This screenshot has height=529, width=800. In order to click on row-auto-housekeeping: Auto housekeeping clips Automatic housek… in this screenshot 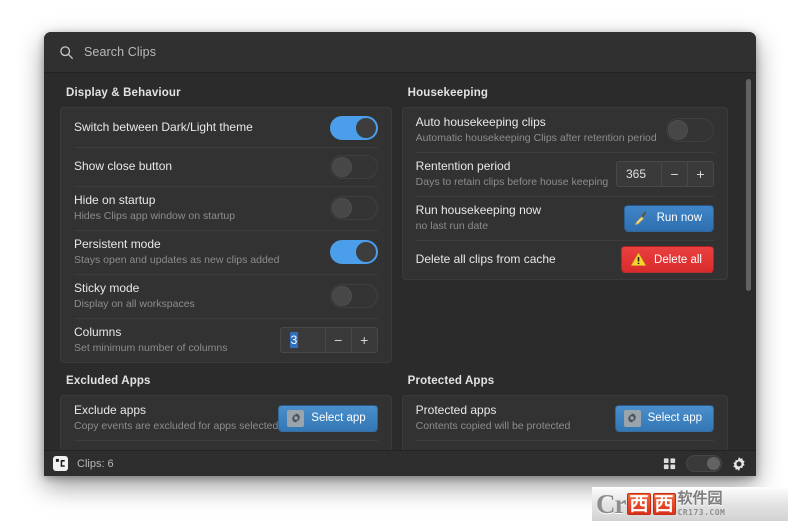, I will do `click(565, 130)`.